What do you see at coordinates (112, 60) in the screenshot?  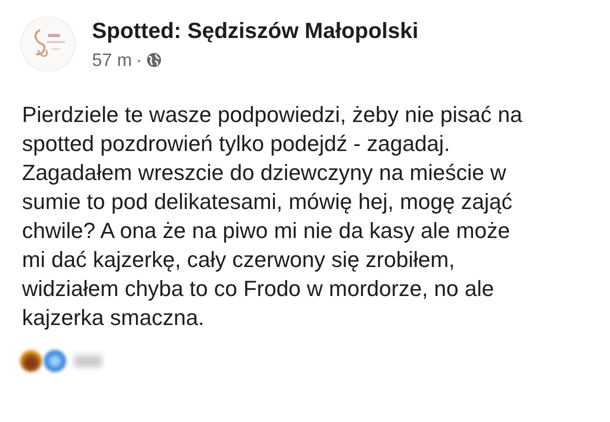 I see `post-time: 57 m` at bounding box center [112, 60].